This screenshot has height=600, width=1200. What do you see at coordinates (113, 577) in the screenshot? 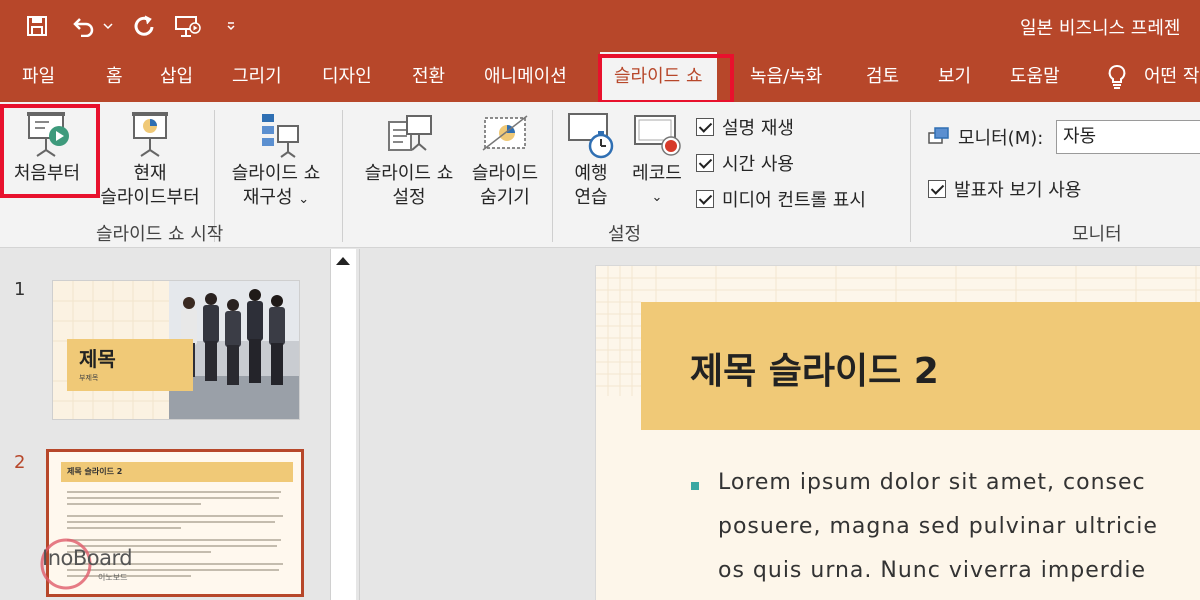
I see `watermark-subtext: 이노보드` at bounding box center [113, 577].